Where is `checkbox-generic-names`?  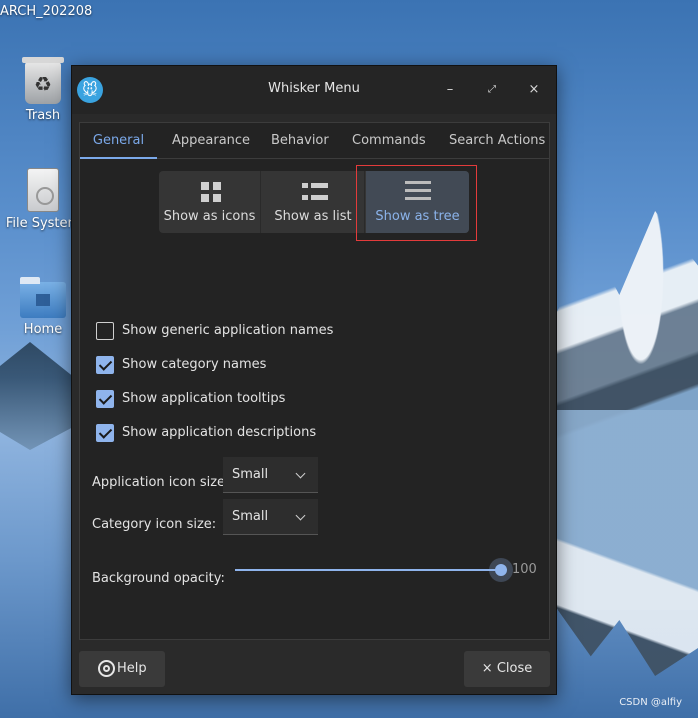
checkbox-generic-names is located at coordinates (105, 331).